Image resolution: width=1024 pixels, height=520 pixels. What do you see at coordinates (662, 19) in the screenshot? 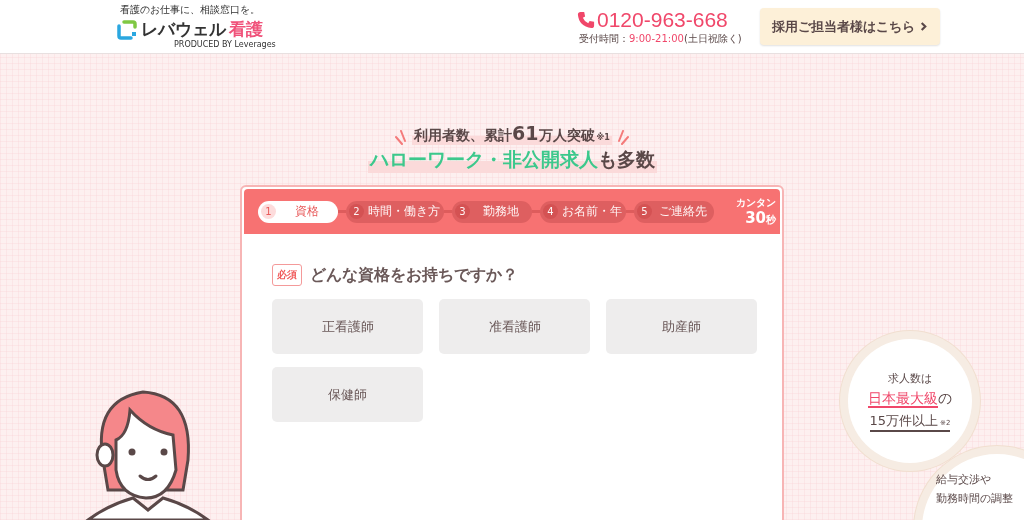
I see `phone-number: 0120-963-668` at bounding box center [662, 19].